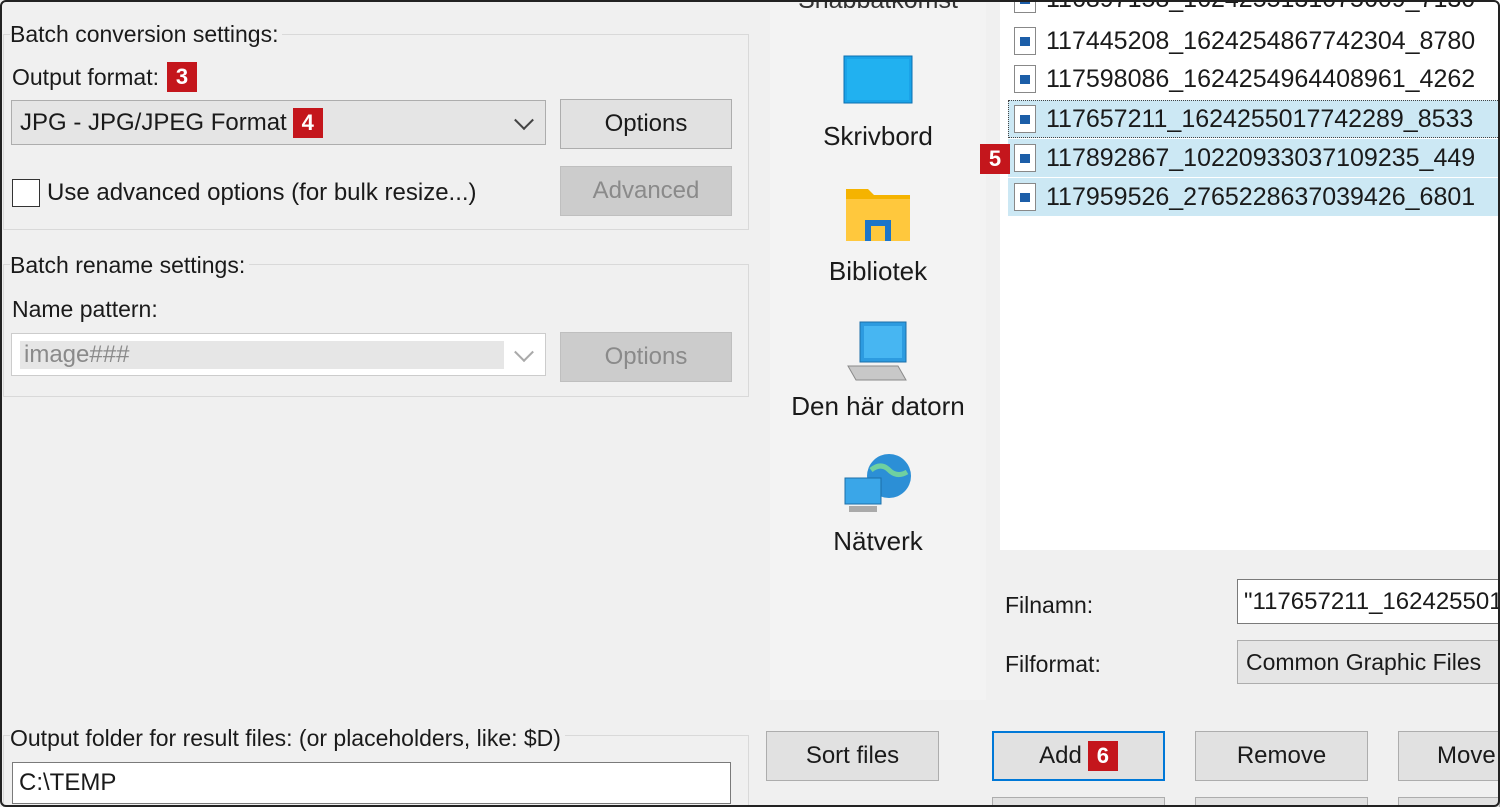 The width and height of the screenshot is (1500, 807). What do you see at coordinates (1261, 40) in the screenshot?
I see `file-name: 117445208_1624254867742304_8780` at bounding box center [1261, 40].